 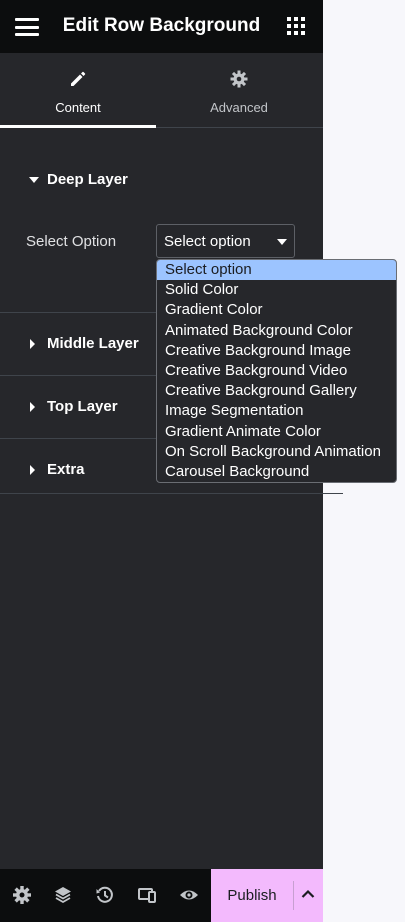 I want to click on panel-tabs: Content Advanced, so click(x=161, y=90).